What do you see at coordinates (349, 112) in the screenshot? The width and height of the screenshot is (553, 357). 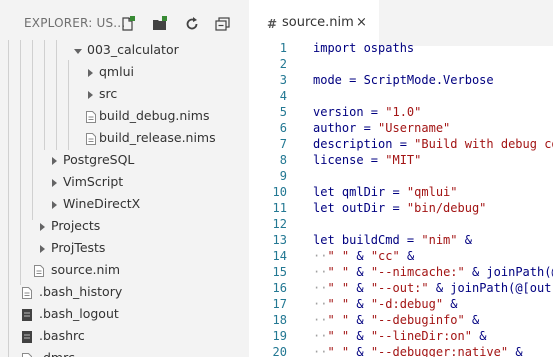 I see `code-token: version =` at bounding box center [349, 112].